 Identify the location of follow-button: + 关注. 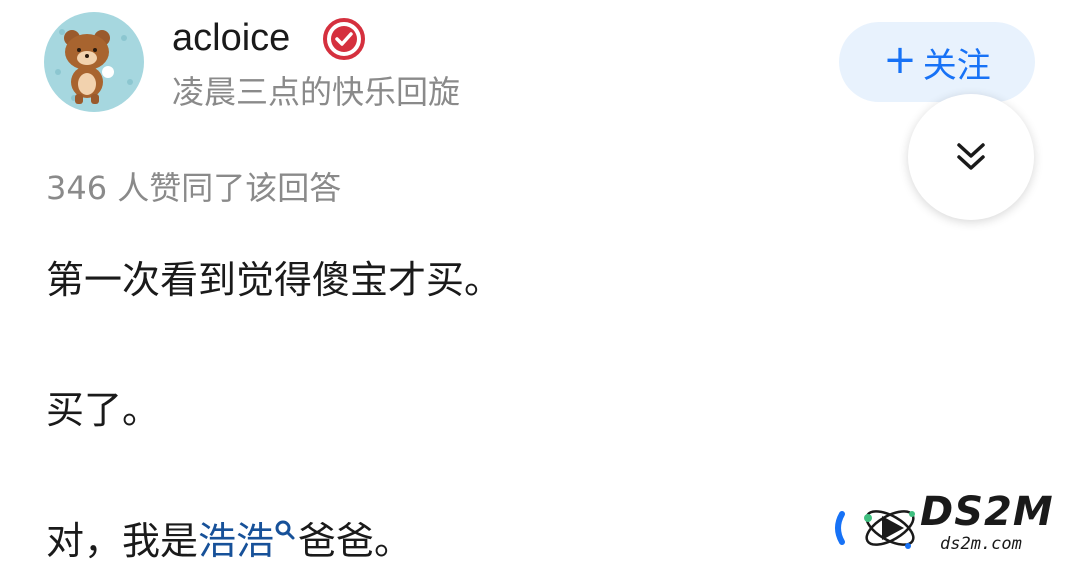
(937, 62).